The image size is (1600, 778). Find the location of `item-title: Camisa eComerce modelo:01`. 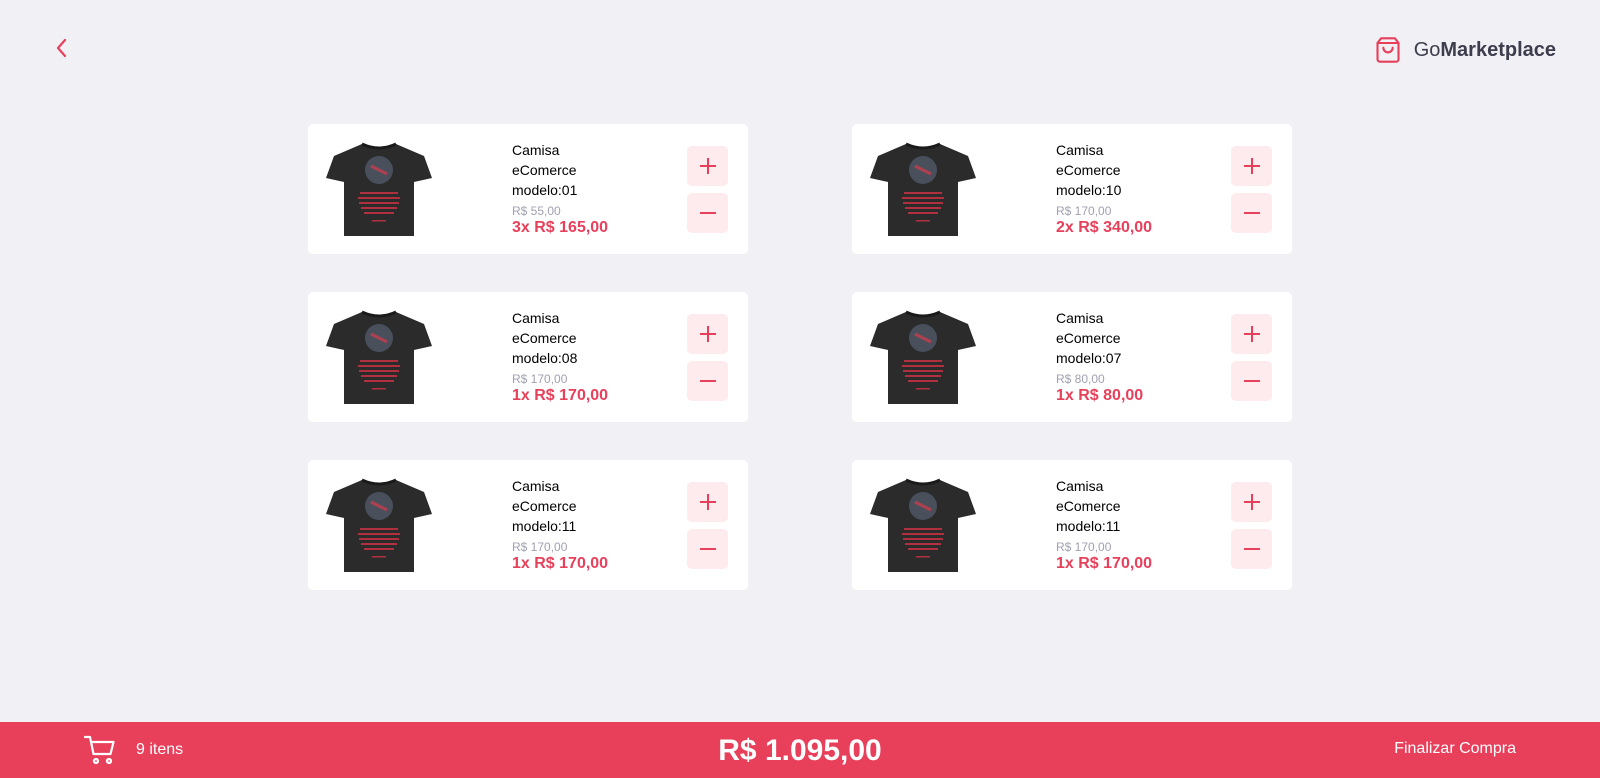

item-title: Camisa eComerce modelo:01 is located at coordinates (545, 170).